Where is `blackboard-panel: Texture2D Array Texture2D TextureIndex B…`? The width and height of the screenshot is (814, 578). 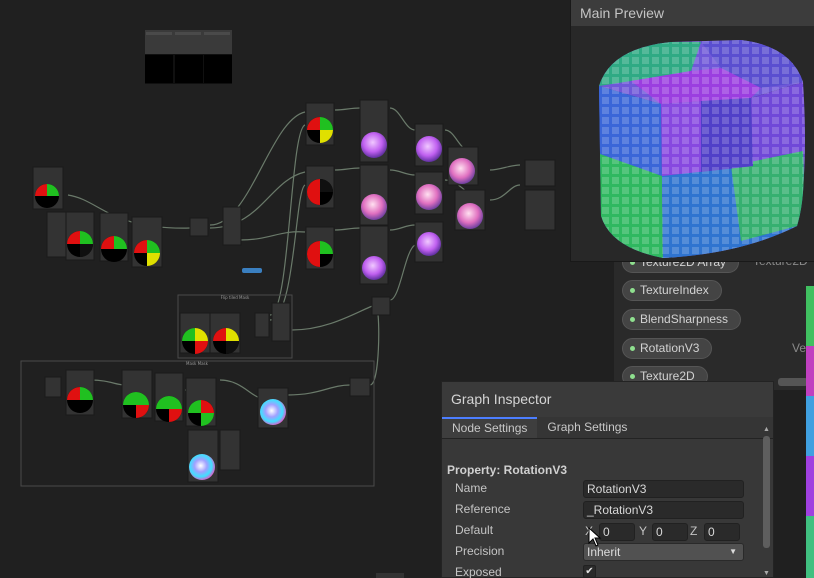 blackboard-panel: Texture2D Array Texture2D TextureIndex B… is located at coordinates (714, 320).